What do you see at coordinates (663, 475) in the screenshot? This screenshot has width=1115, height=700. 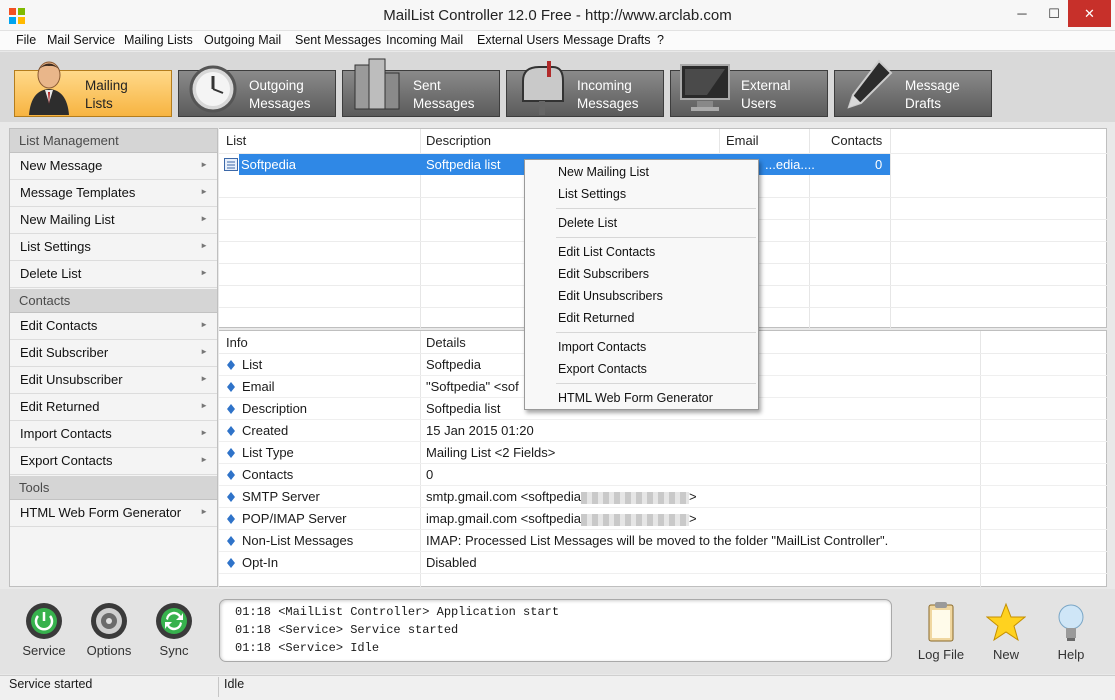 I see `info-row: Contacts 0` at bounding box center [663, 475].